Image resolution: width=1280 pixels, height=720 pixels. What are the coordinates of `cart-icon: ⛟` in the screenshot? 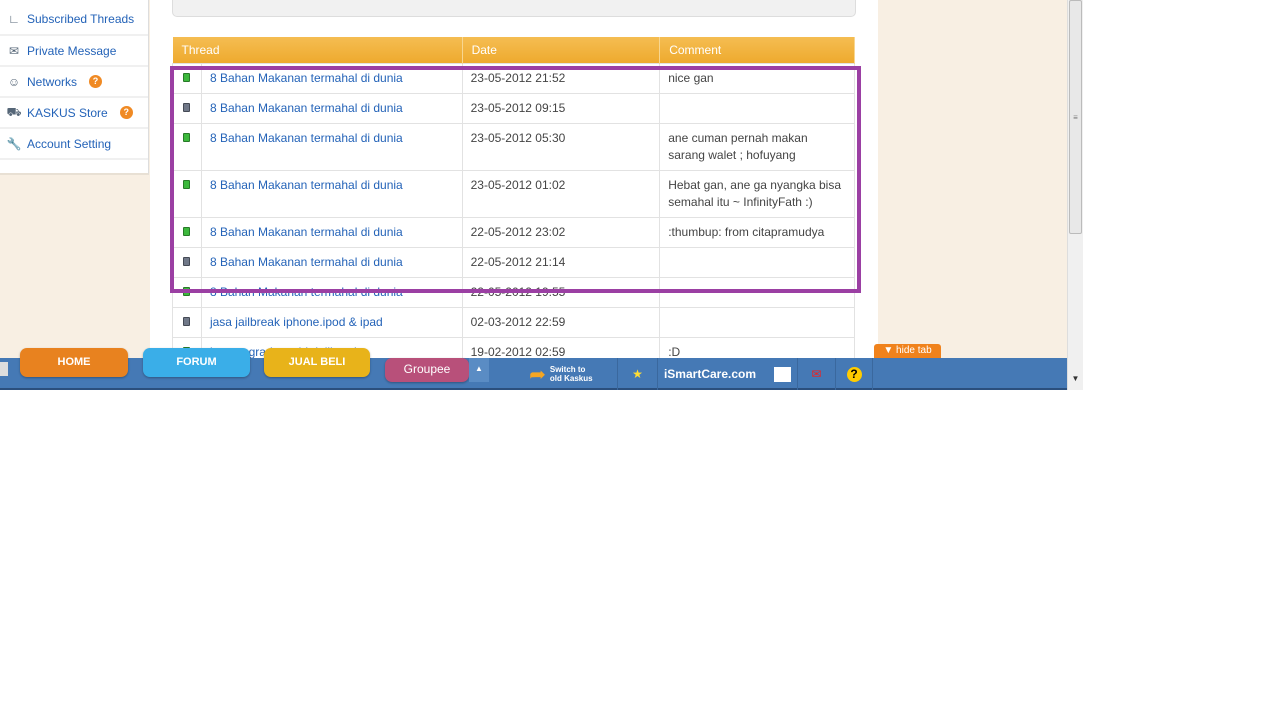 It's located at (14, 111).